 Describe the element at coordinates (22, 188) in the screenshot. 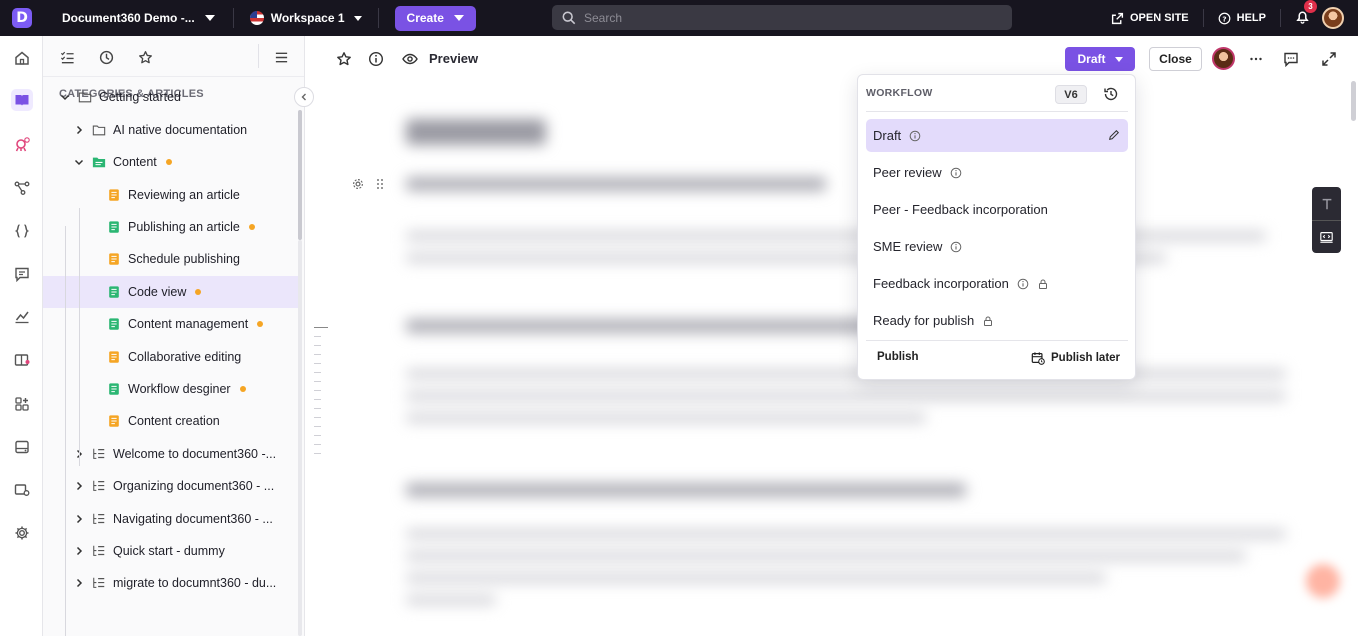

I see `workflow-icon` at that location.